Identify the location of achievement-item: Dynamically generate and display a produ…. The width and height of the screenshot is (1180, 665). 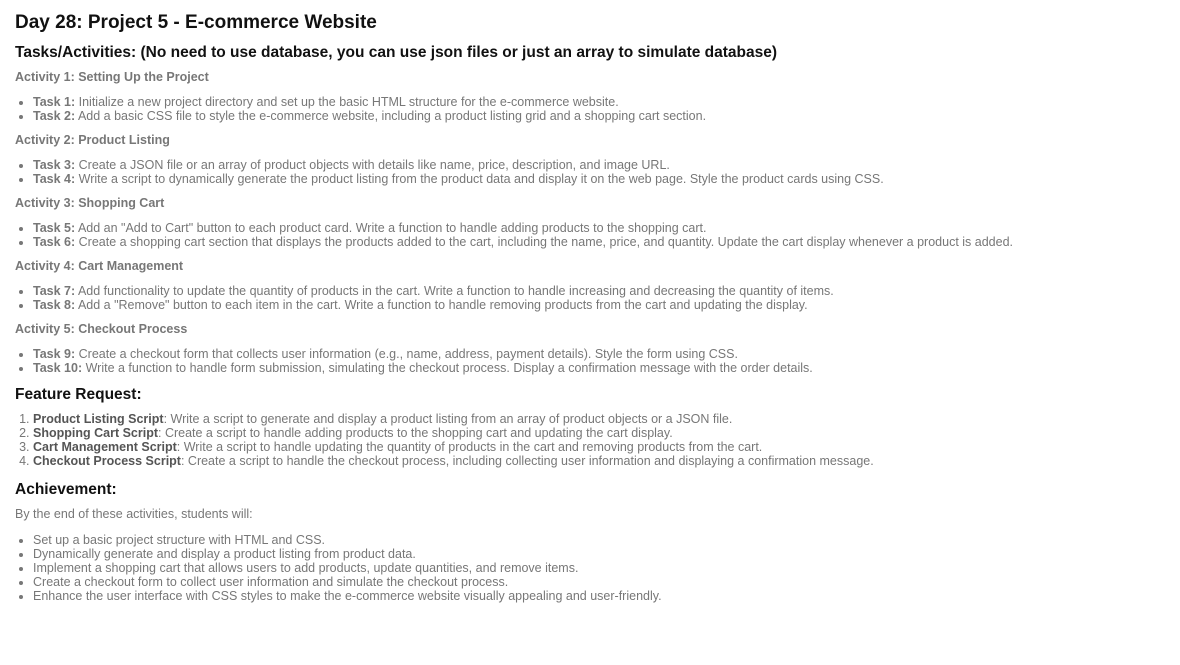
(599, 554).